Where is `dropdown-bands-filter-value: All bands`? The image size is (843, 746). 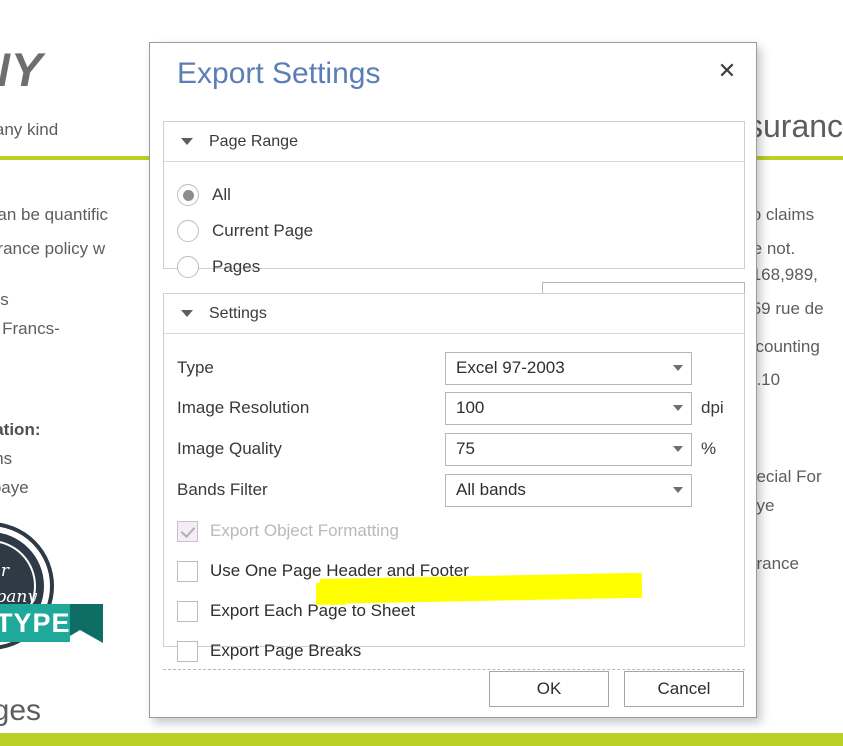 dropdown-bands-filter-value: All bands is located at coordinates (491, 489).